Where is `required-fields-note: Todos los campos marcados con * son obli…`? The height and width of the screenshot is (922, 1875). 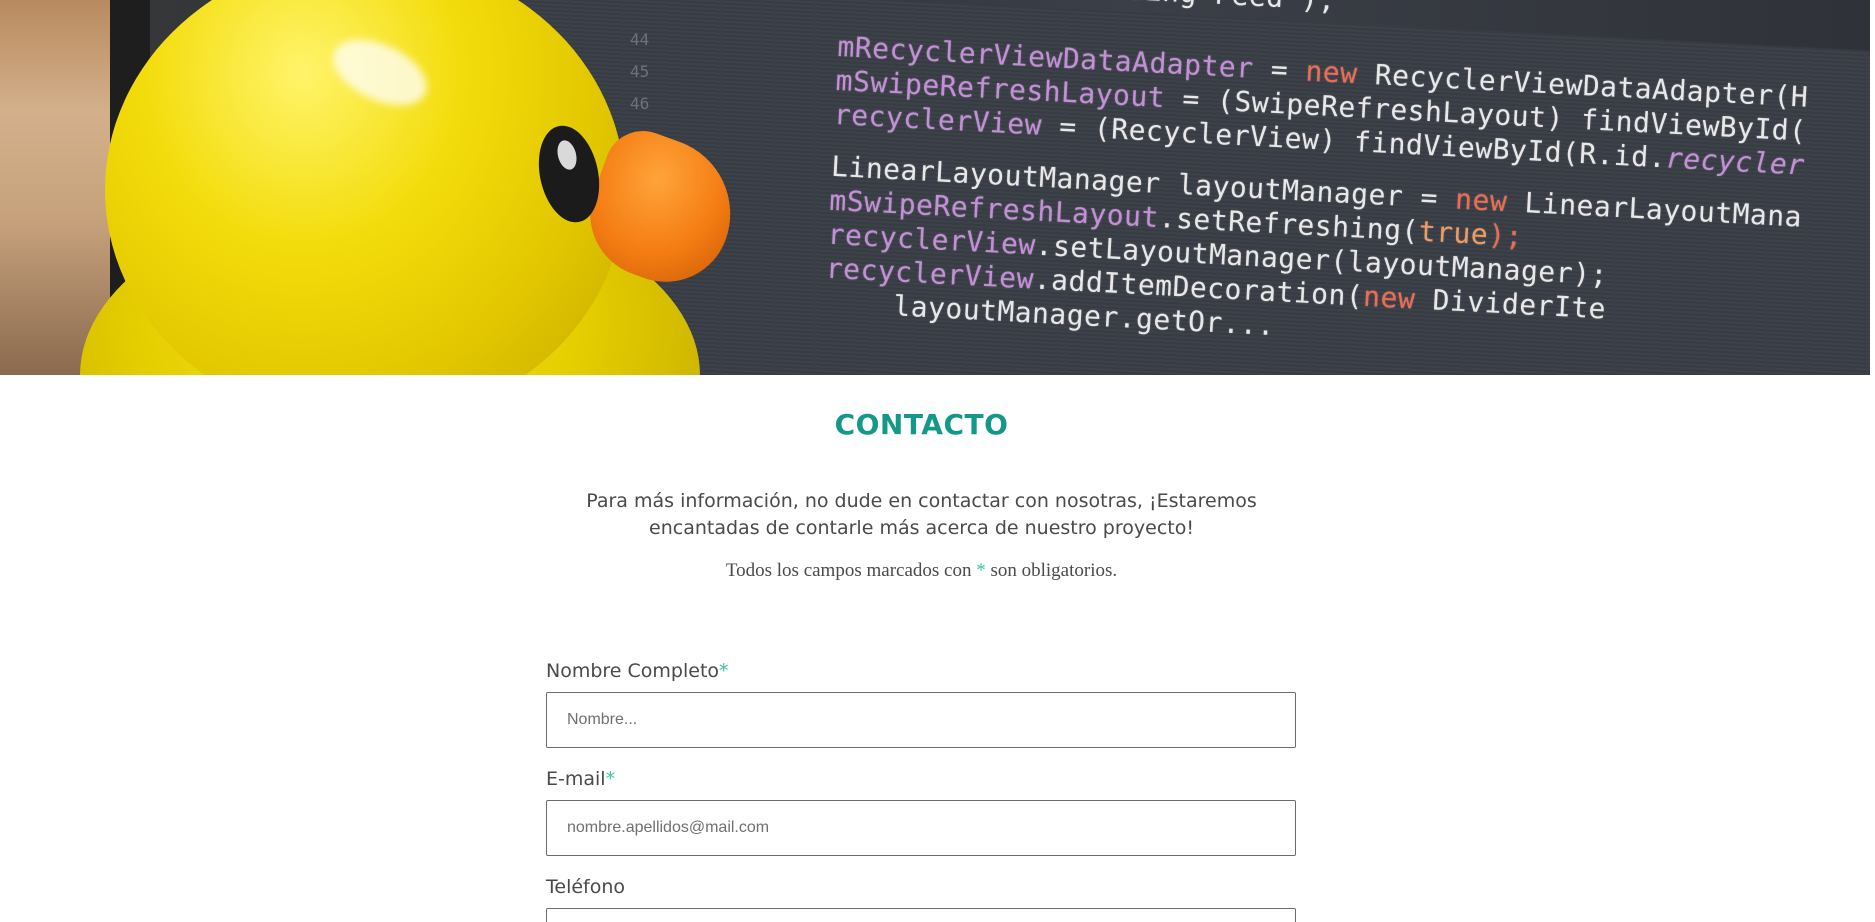
required-fields-note: Todos los campos marcados con * son obli… is located at coordinates (921, 571).